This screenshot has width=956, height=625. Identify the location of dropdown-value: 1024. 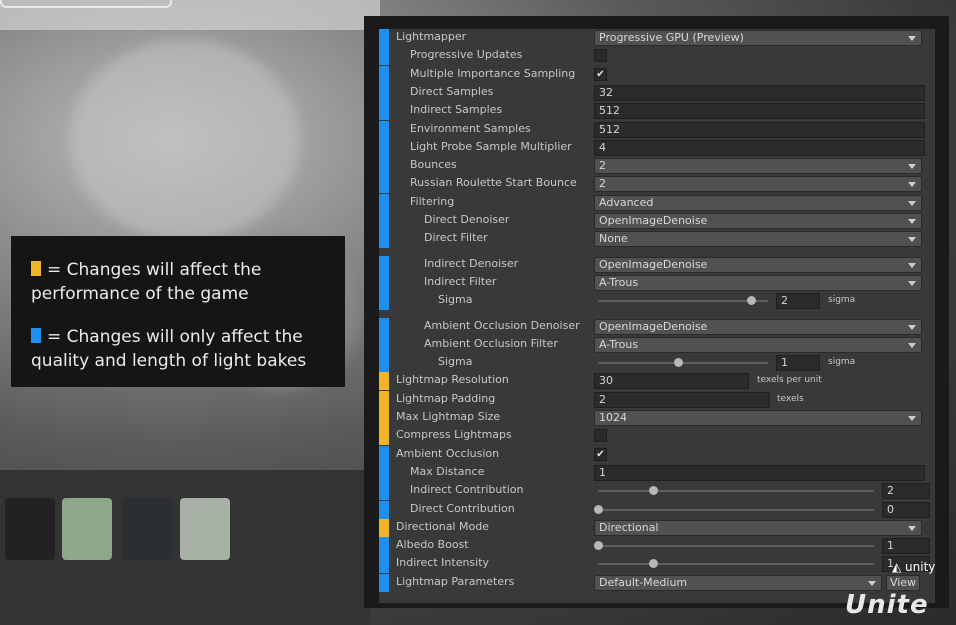
(613, 417).